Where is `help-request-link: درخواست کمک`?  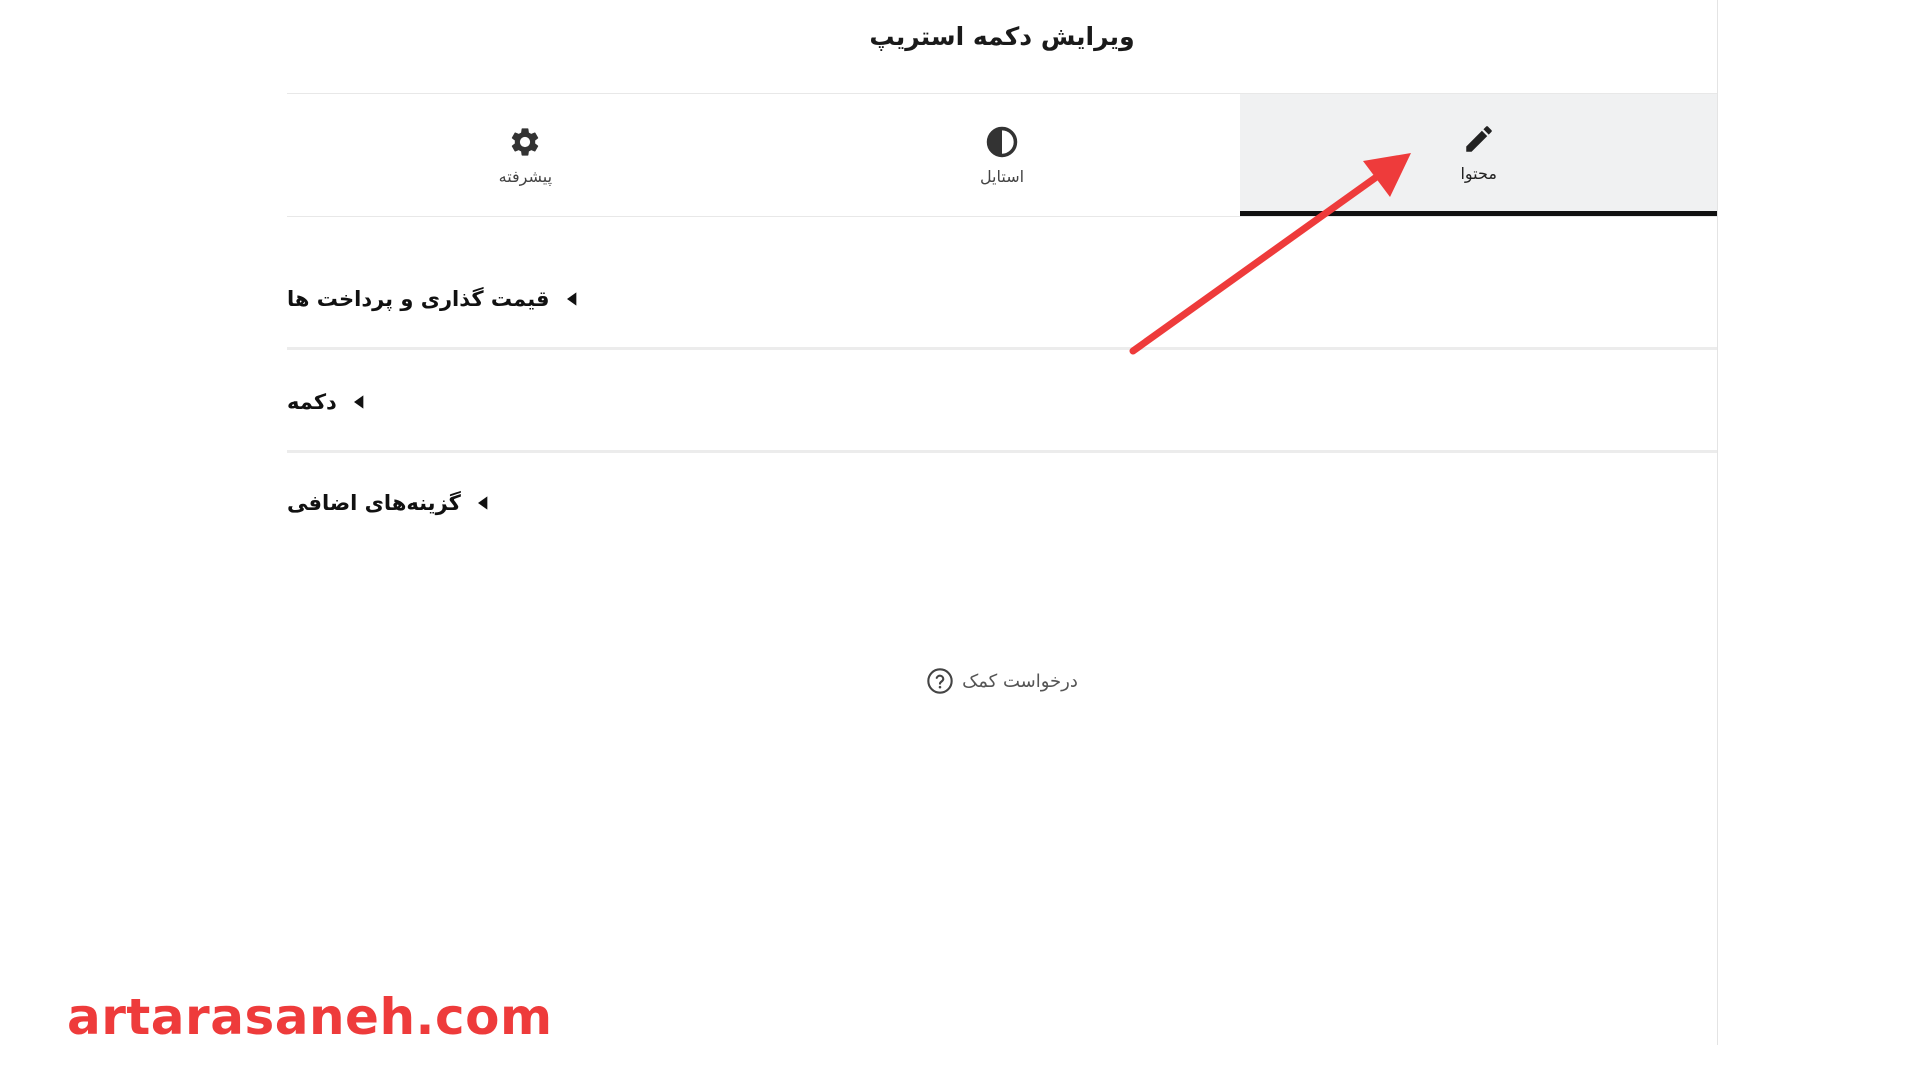
help-request-link: درخواست کمک is located at coordinates (1002, 681).